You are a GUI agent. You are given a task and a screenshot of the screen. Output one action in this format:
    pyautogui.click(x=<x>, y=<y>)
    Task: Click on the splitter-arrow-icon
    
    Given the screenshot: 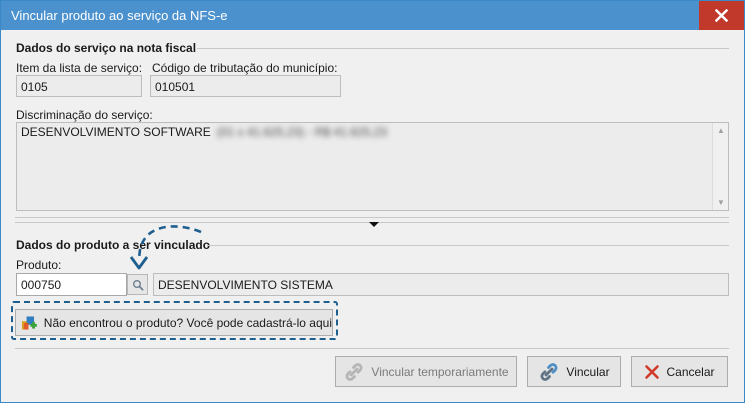 What is the action you would take?
    pyautogui.click(x=374, y=224)
    